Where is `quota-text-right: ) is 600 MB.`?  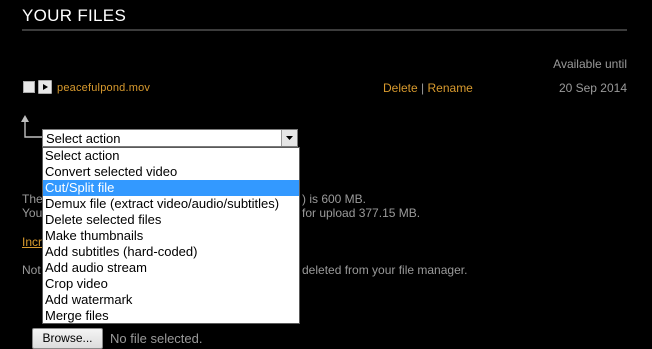 quota-text-right: ) is 600 MB. is located at coordinates (334, 199).